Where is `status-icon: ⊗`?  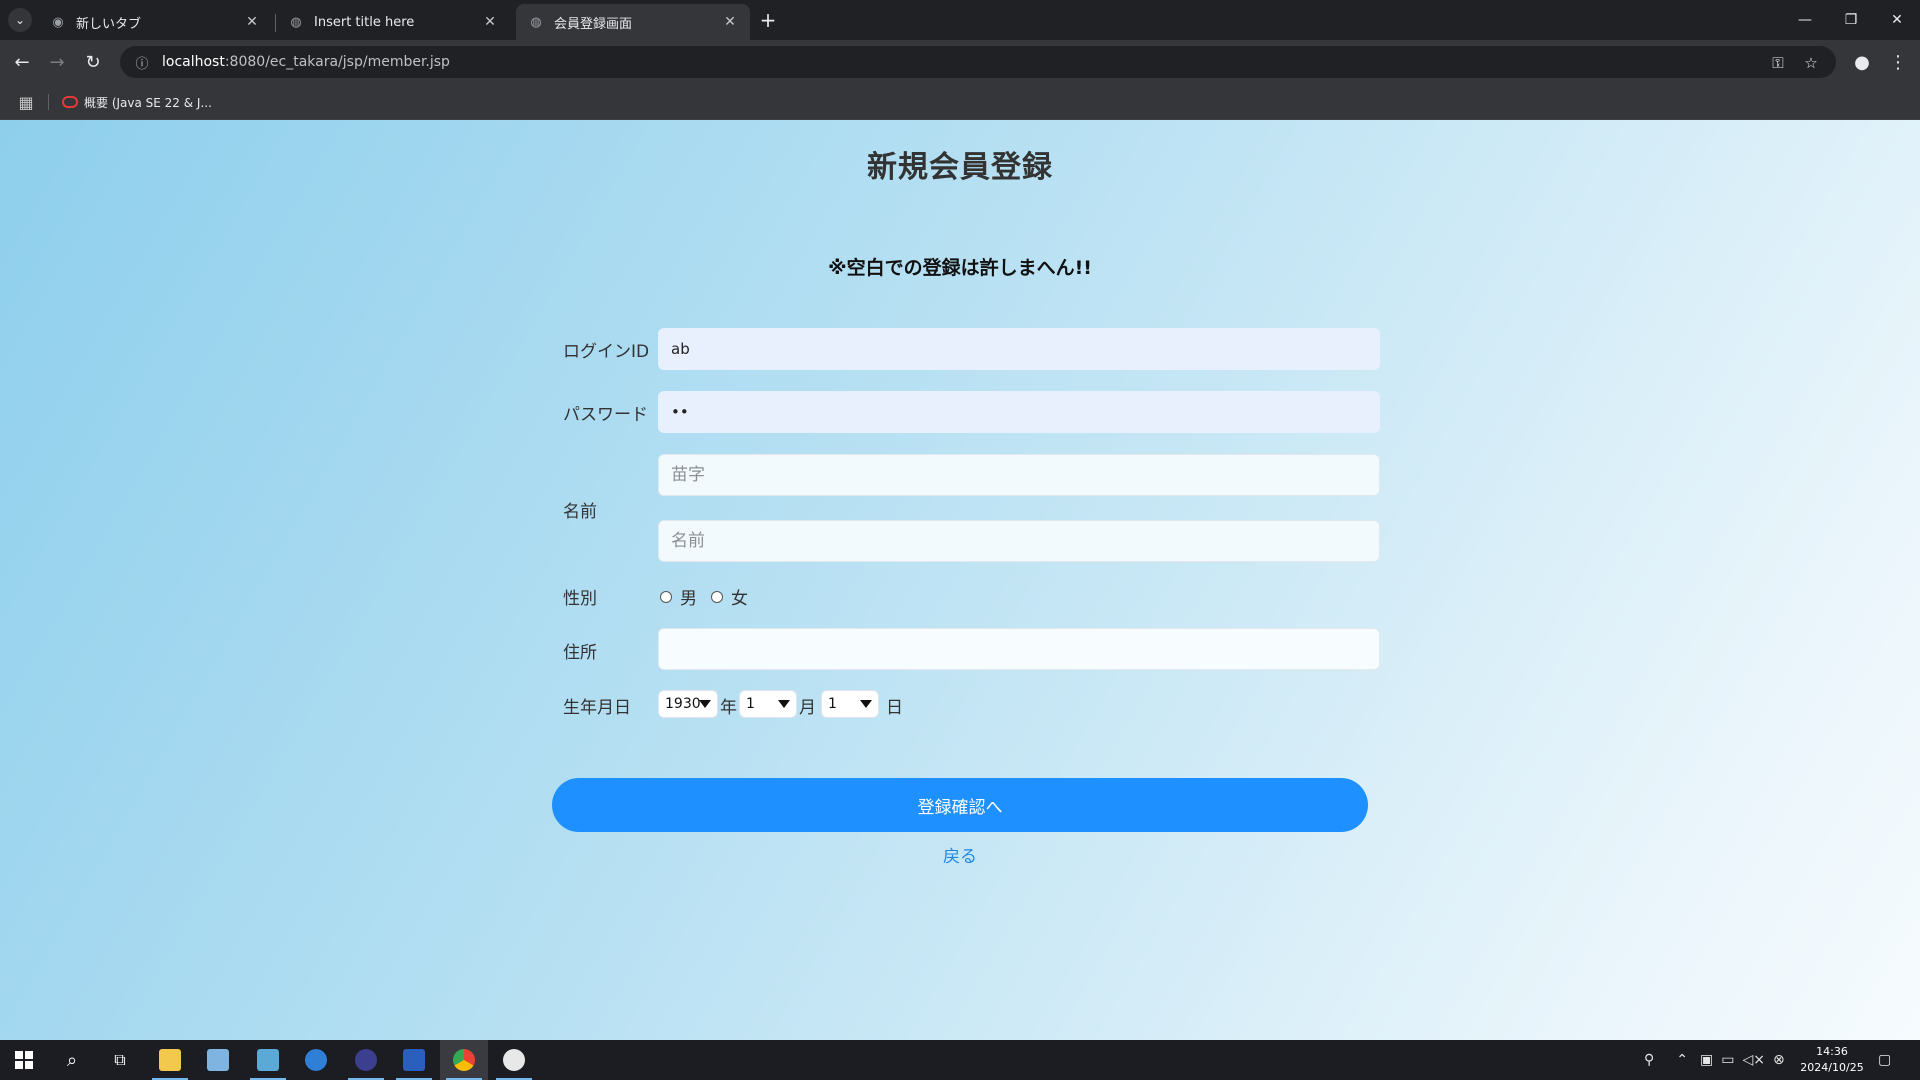 status-icon: ⊗ is located at coordinates (1779, 1060).